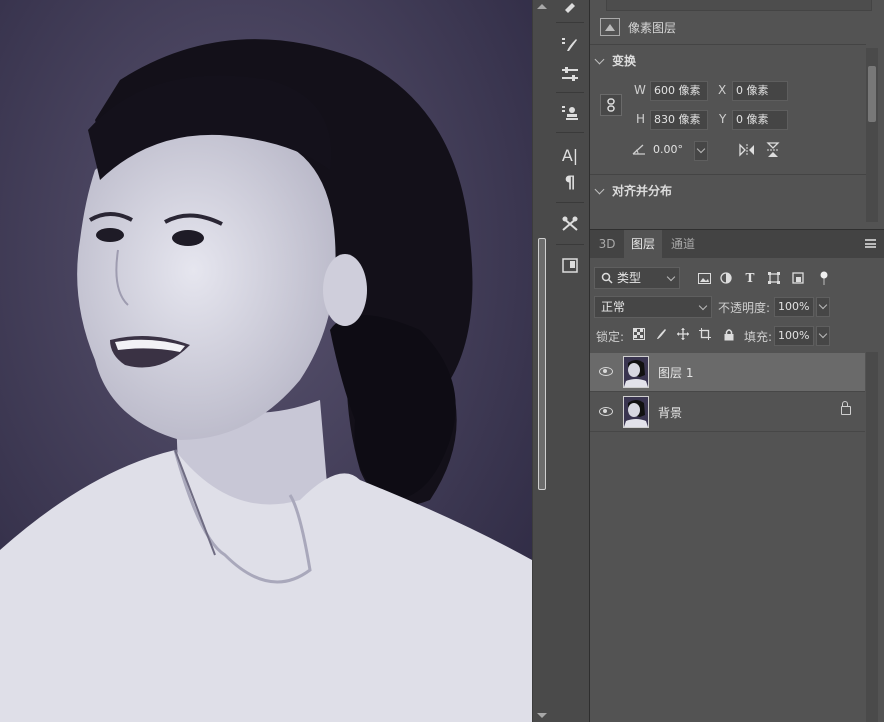 This screenshot has width=884, height=722. What do you see at coordinates (760, 91) in the screenshot?
I see `x-field: 0 像素` at bounding box center [760, 91].